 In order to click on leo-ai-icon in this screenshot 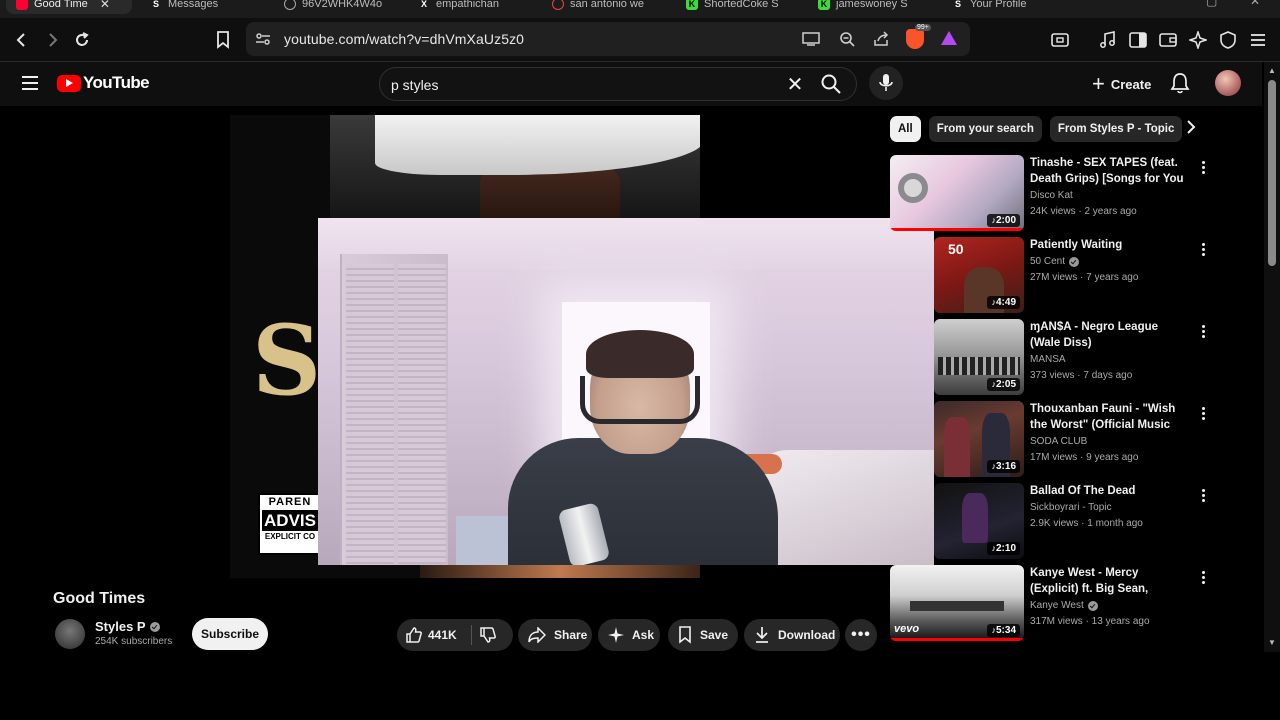, I will do `click(1198, 40)`.